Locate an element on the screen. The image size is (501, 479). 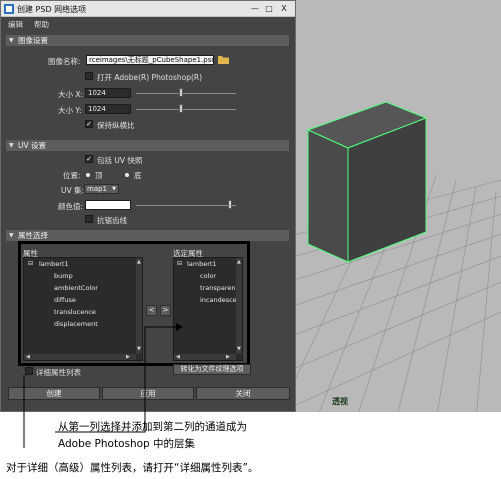
channel-note-line-2: Adobe Photoshop 中的层集 is located at coordinates (127, 444).